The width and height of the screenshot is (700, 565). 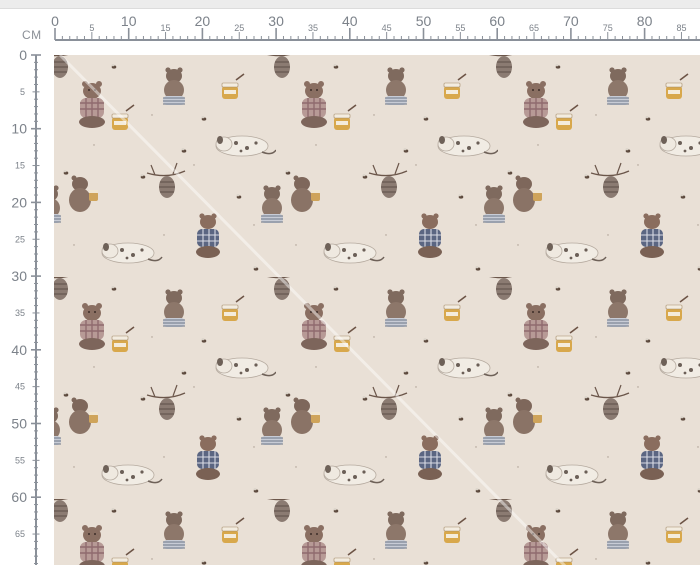 I want to click on h-ruler-minor-label: 15, so click(x=166, y=28).